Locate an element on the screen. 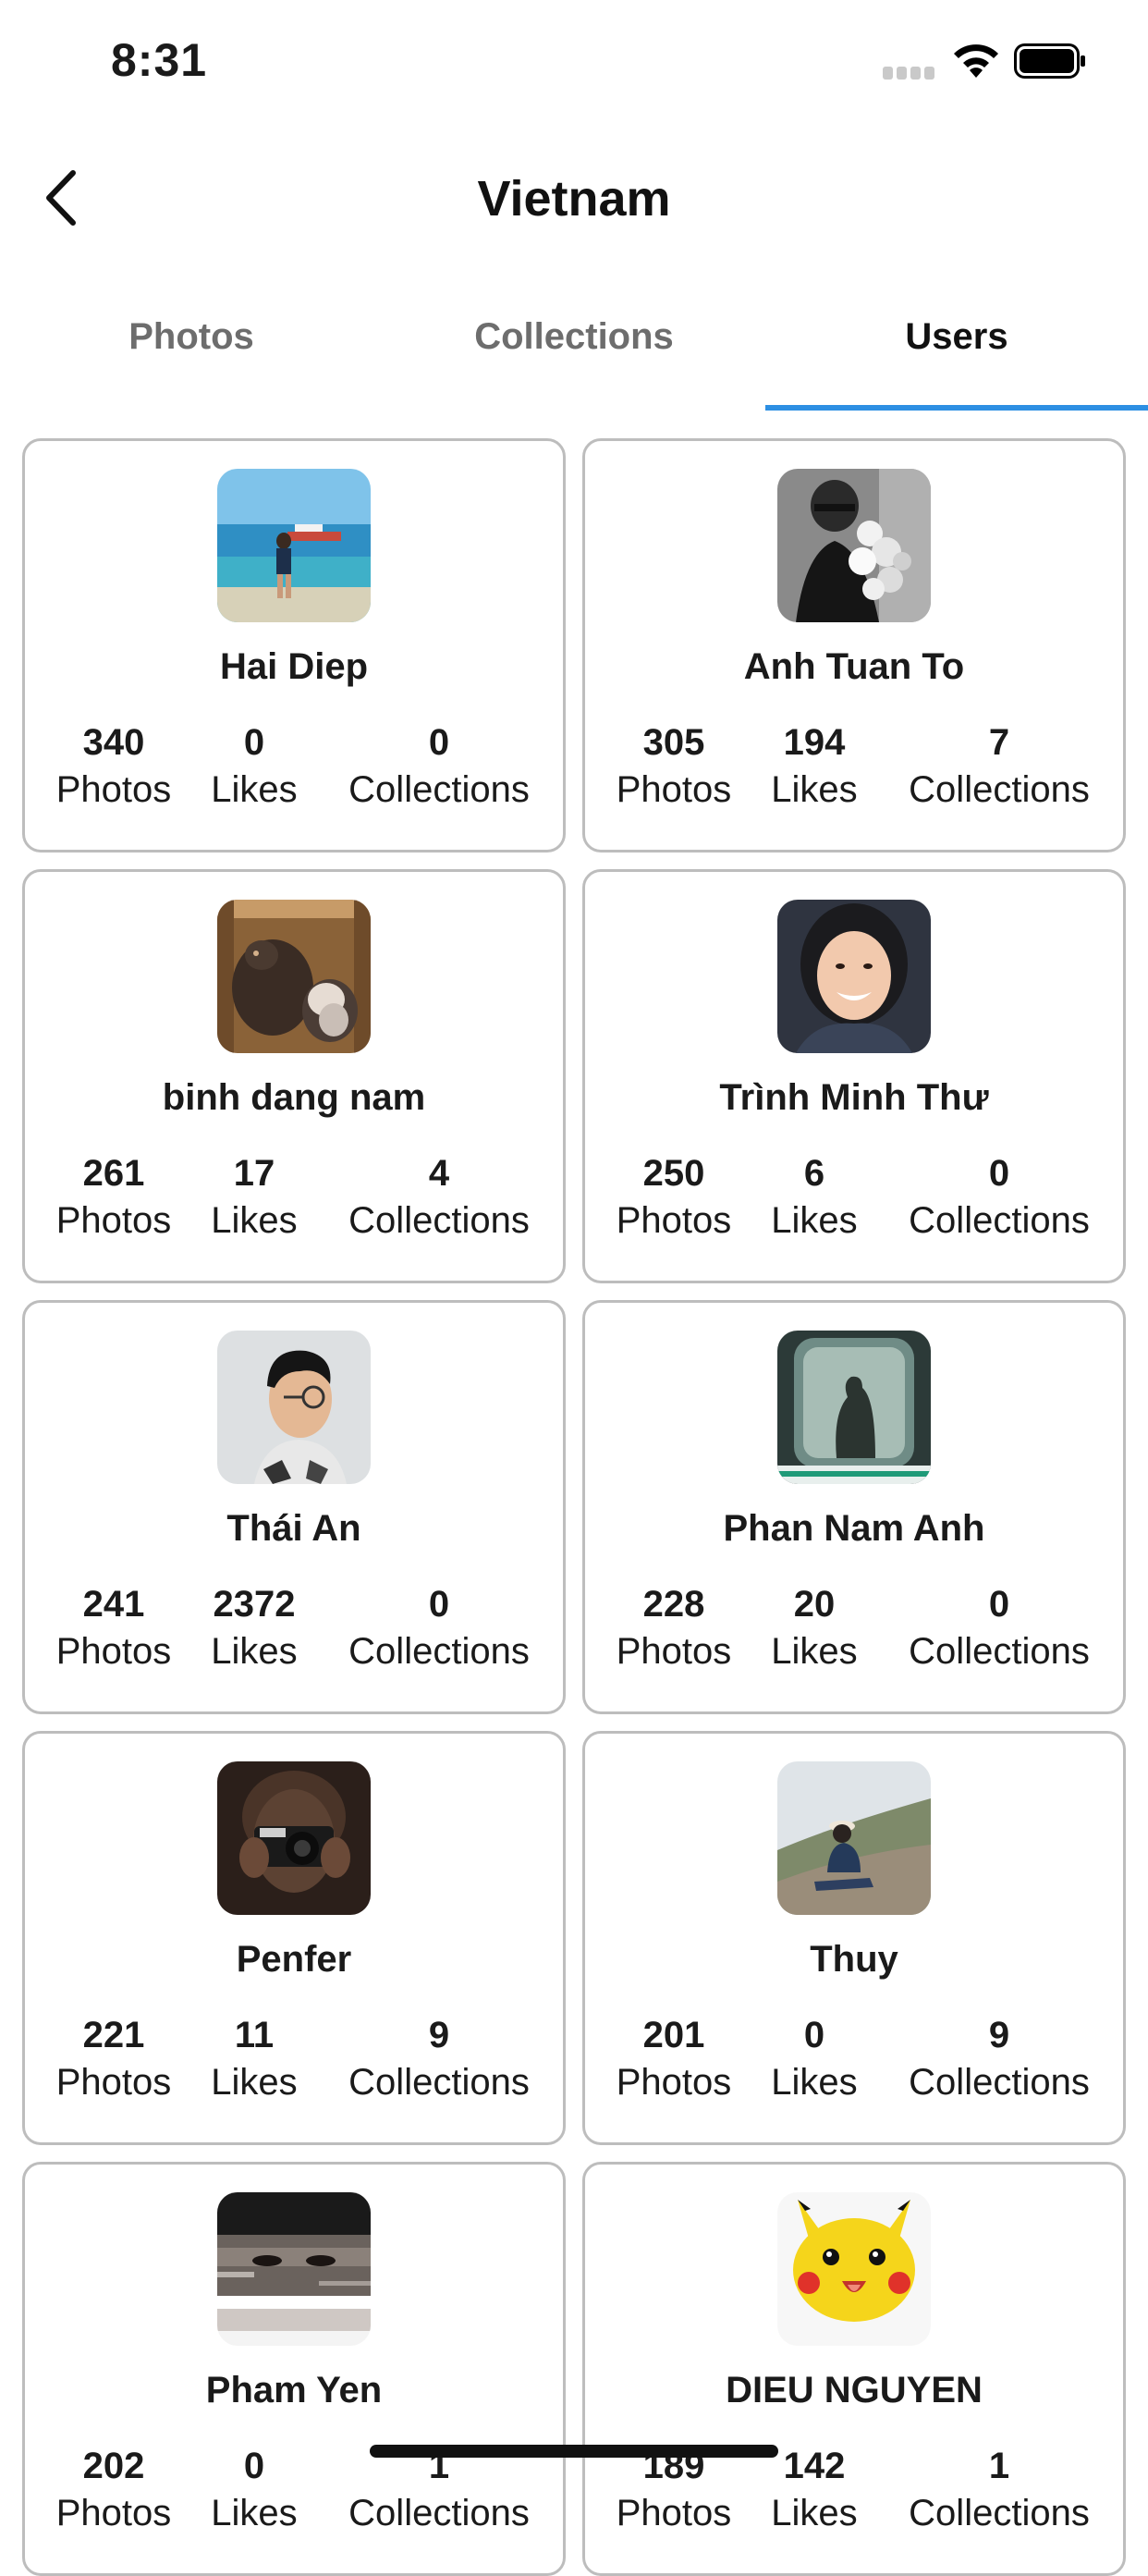  user-card: Pham Yen 202 Photos 0 Likes 1 Collections is located at coordinates (294, 2369).